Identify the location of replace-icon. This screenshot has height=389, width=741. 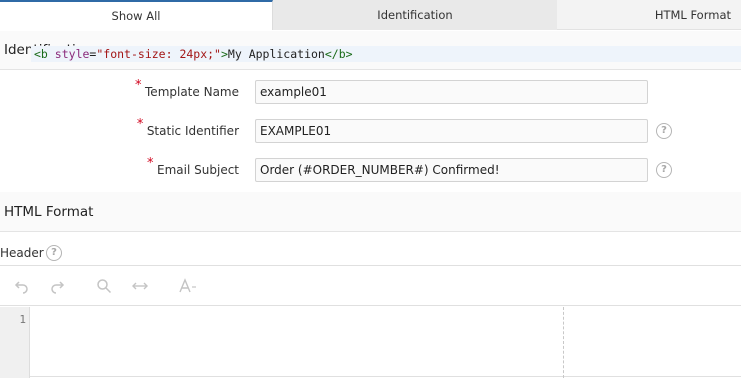
(140, 286).